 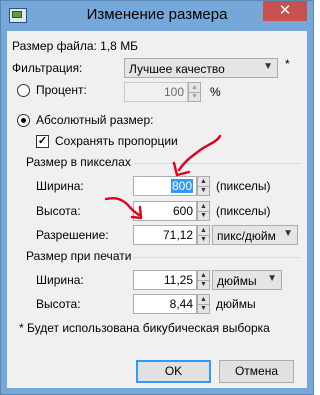 What do you see at coordinates (116, 141) in the screenshot?
I see `keep-proportions-label: Сохранять пропорции` at bounding box center [116, 141].